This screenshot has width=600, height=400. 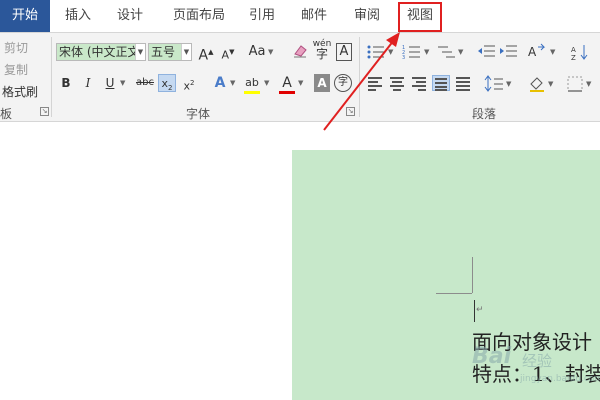 I want to click on tab-design: 设计, so click(x=130, y=16).